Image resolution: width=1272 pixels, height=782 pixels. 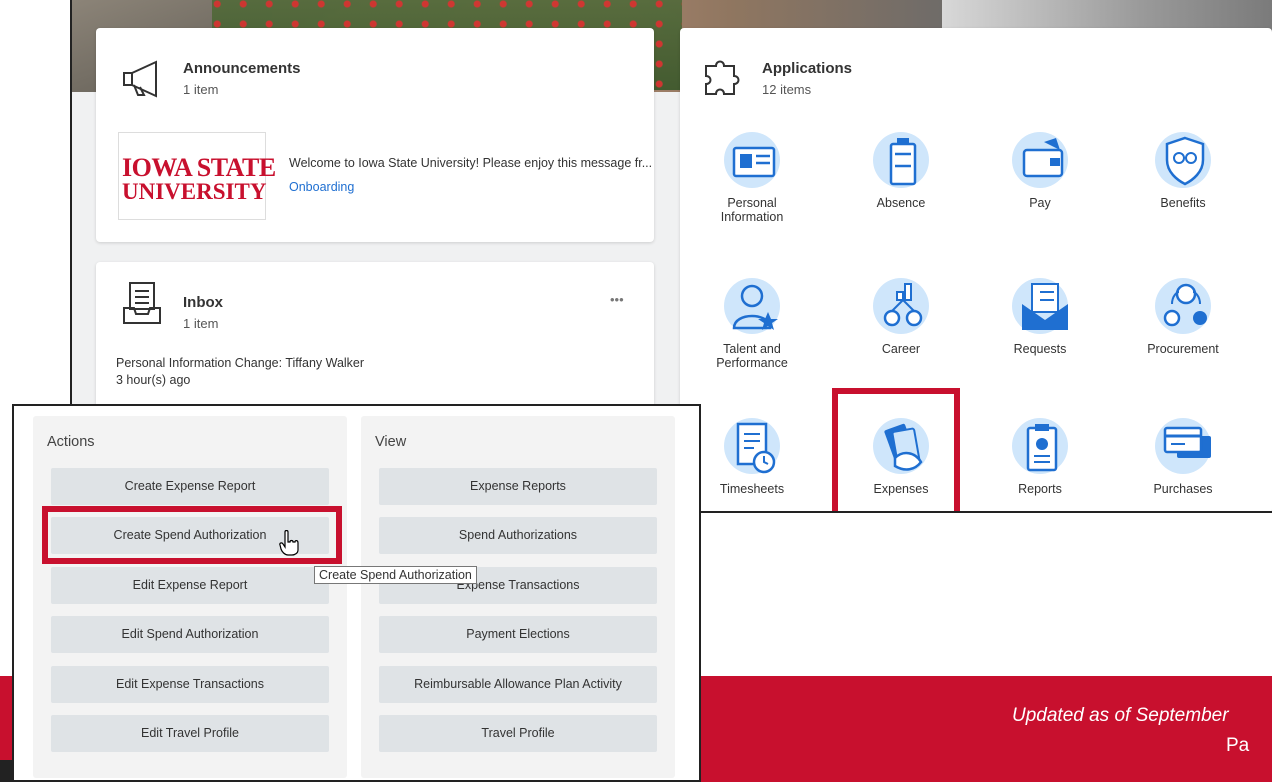 What do you see at coordinates (722, 77) in the screenshot?
I see `puzzle-icon` at bounding box center [722, 77].